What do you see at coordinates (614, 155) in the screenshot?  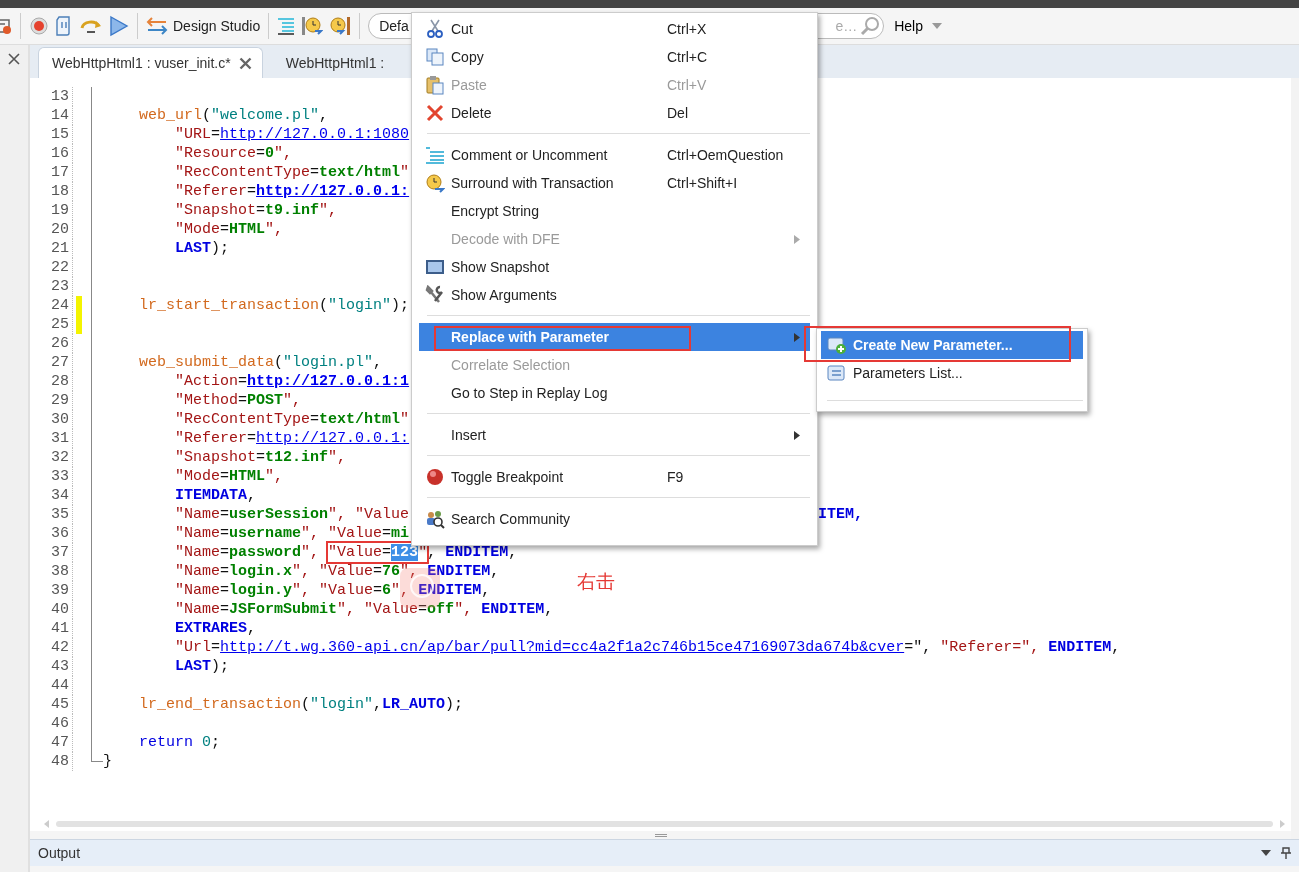 I see `menu-item: Comment or Uncomment Ctrl+OemQuestion` at bounding box center [614, 155].